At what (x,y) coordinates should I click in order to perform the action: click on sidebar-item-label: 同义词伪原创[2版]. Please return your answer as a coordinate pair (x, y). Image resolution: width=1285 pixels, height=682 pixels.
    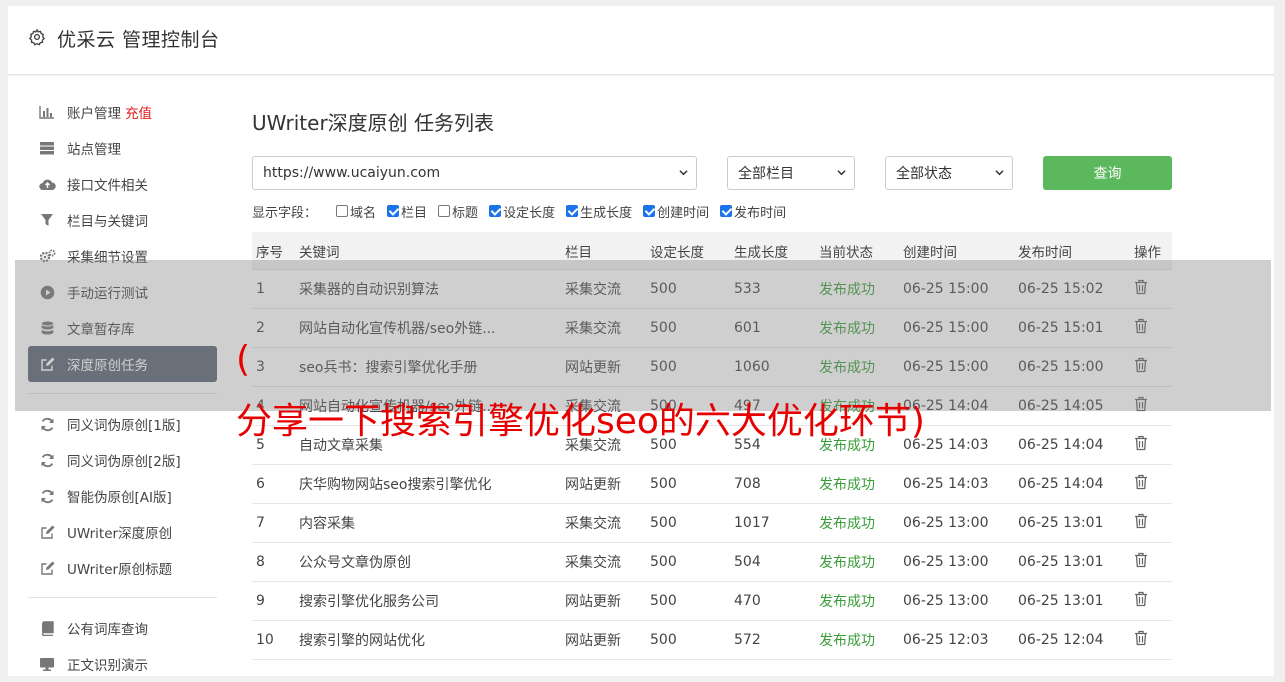
    Looking at the image, I should click on (124, 462).